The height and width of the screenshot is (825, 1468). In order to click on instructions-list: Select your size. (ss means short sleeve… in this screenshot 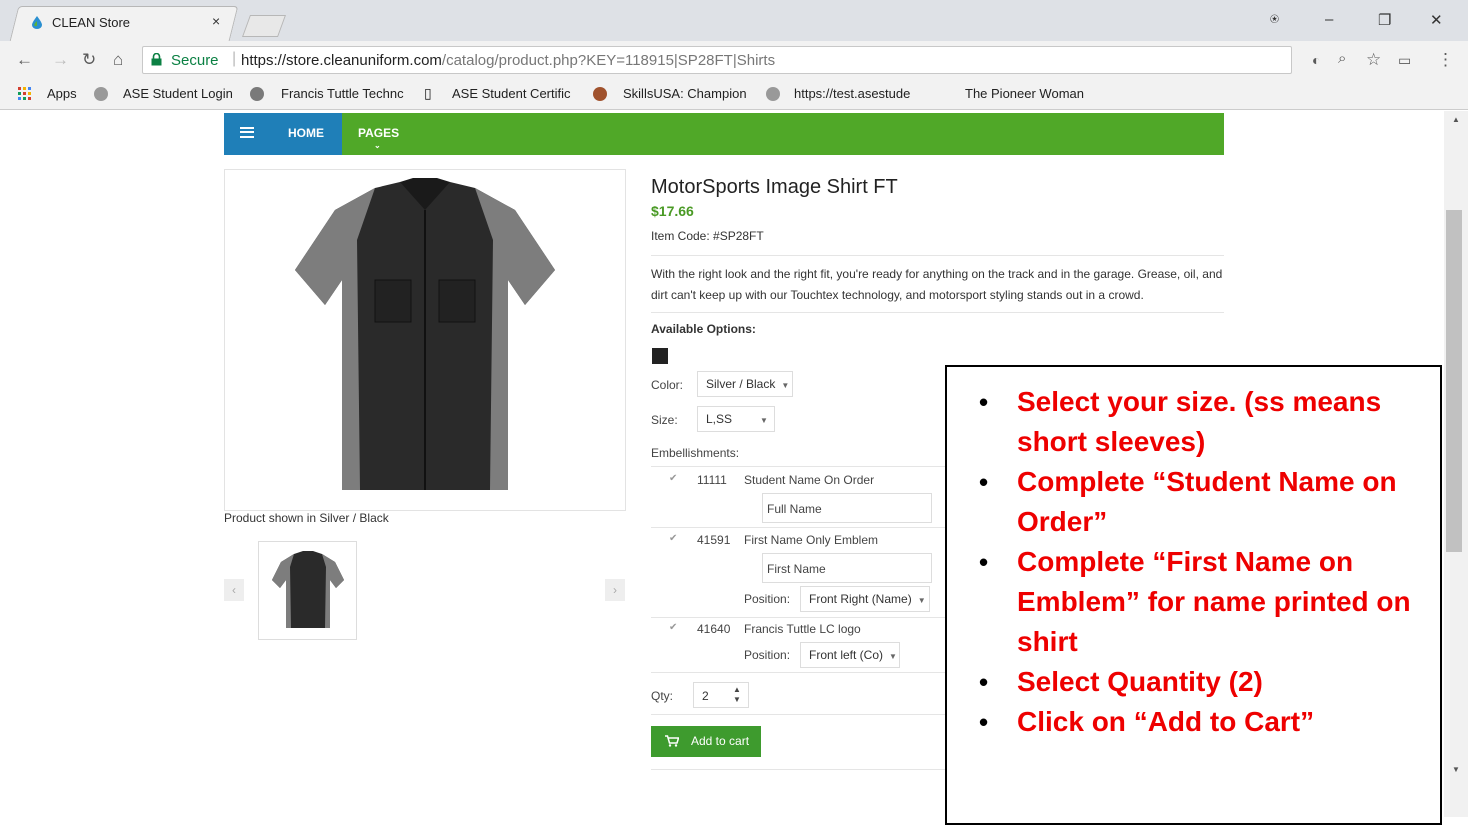, I will do `click(1202, 562)`.